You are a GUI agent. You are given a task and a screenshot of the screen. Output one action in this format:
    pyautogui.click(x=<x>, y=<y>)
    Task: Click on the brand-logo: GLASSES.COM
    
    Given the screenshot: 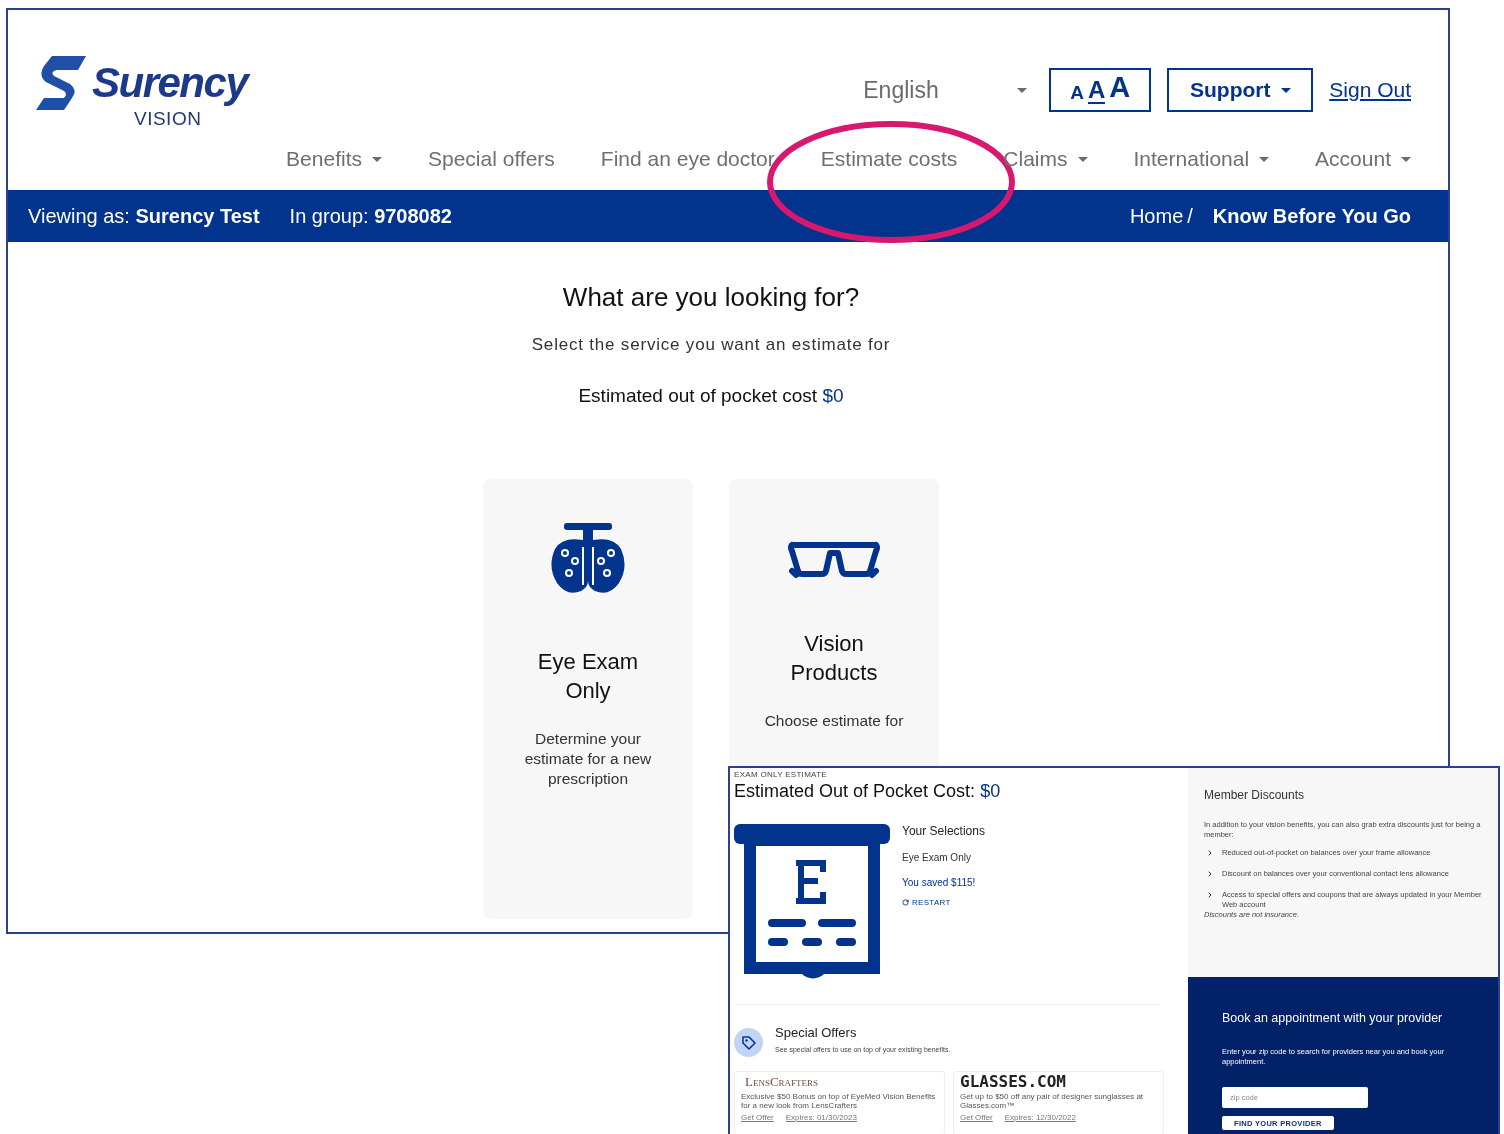 What is the action you would take?
    pyautogui.click(x=1013, y=1082)
    